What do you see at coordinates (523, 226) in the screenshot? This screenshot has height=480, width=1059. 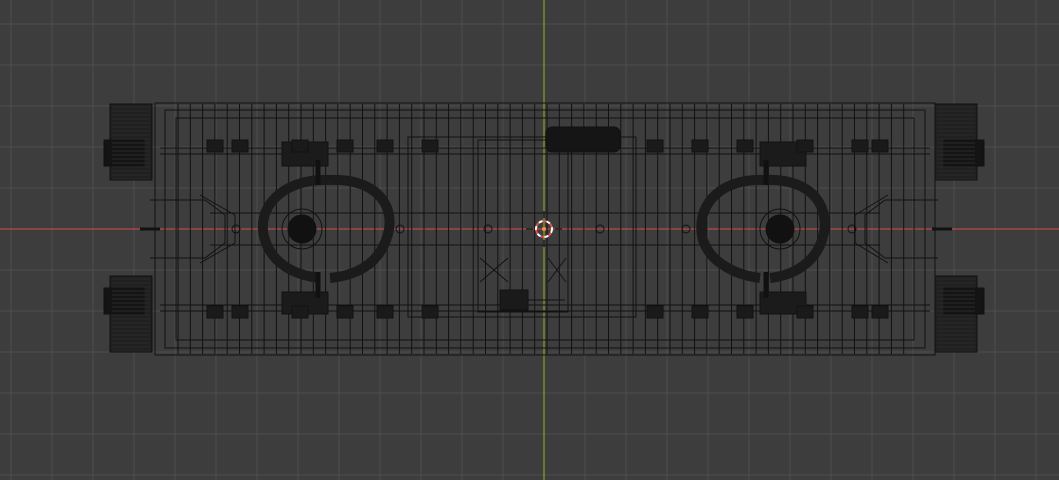 I see `centre-panel-inner` at bounding box center [523, 226].